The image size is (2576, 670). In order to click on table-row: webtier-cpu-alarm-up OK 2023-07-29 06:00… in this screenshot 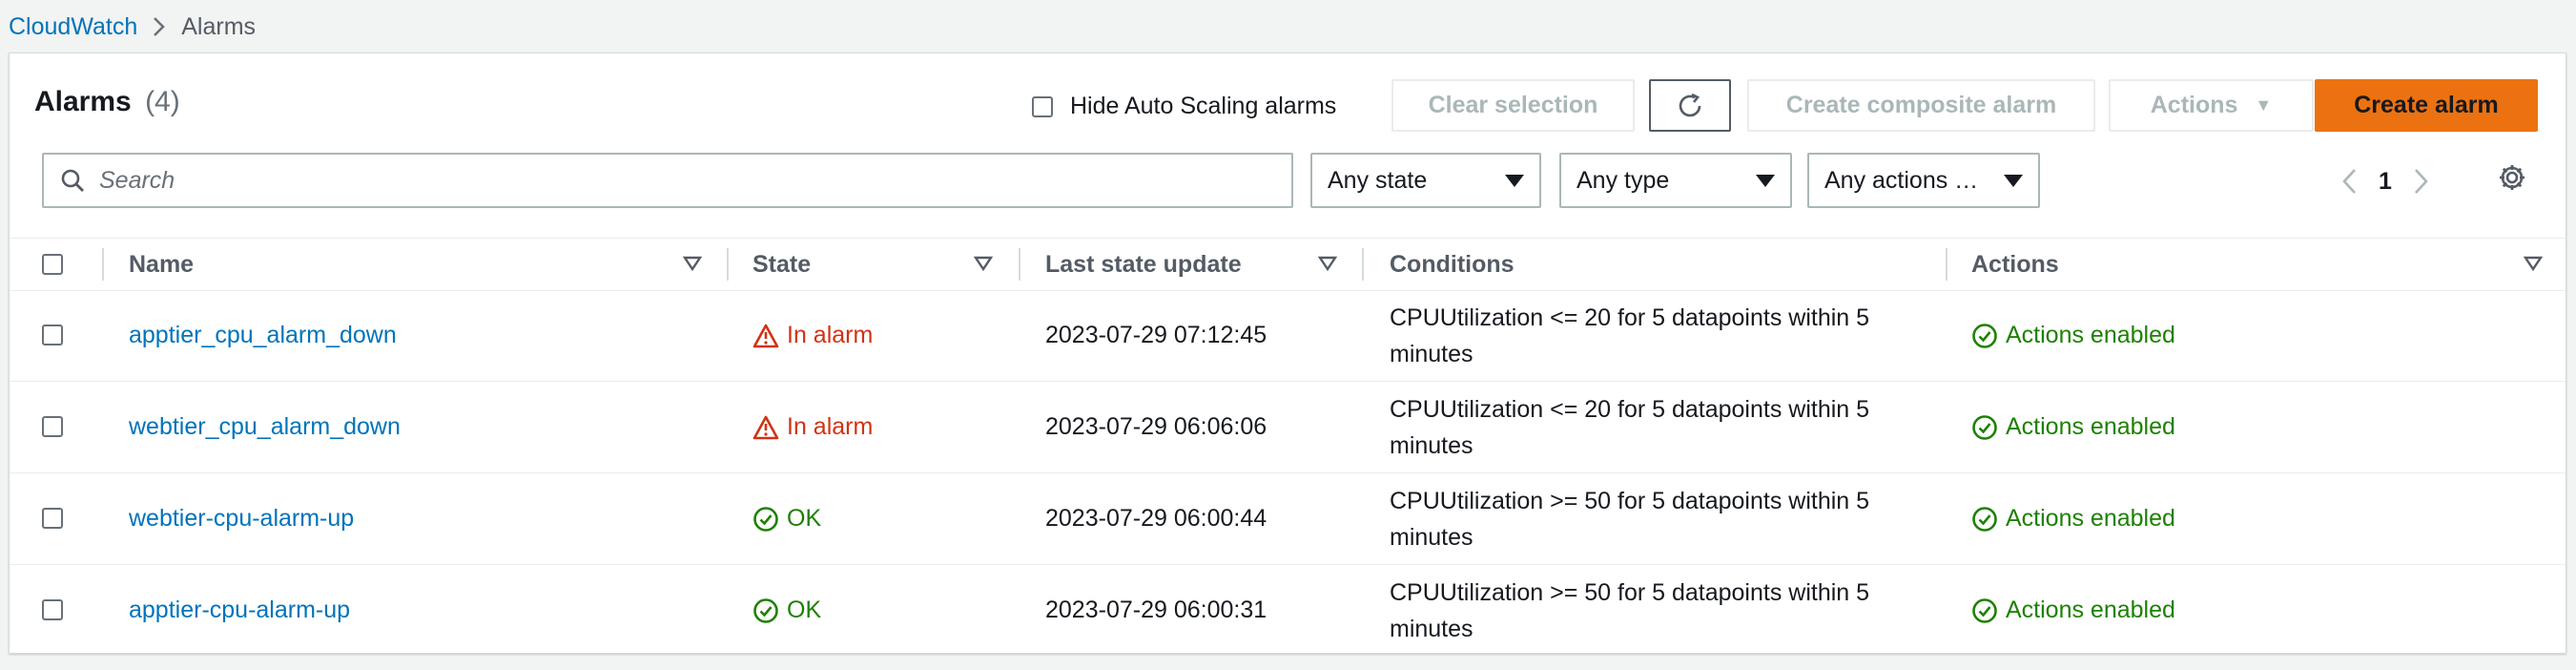, I will do `click(1288, 519)`.